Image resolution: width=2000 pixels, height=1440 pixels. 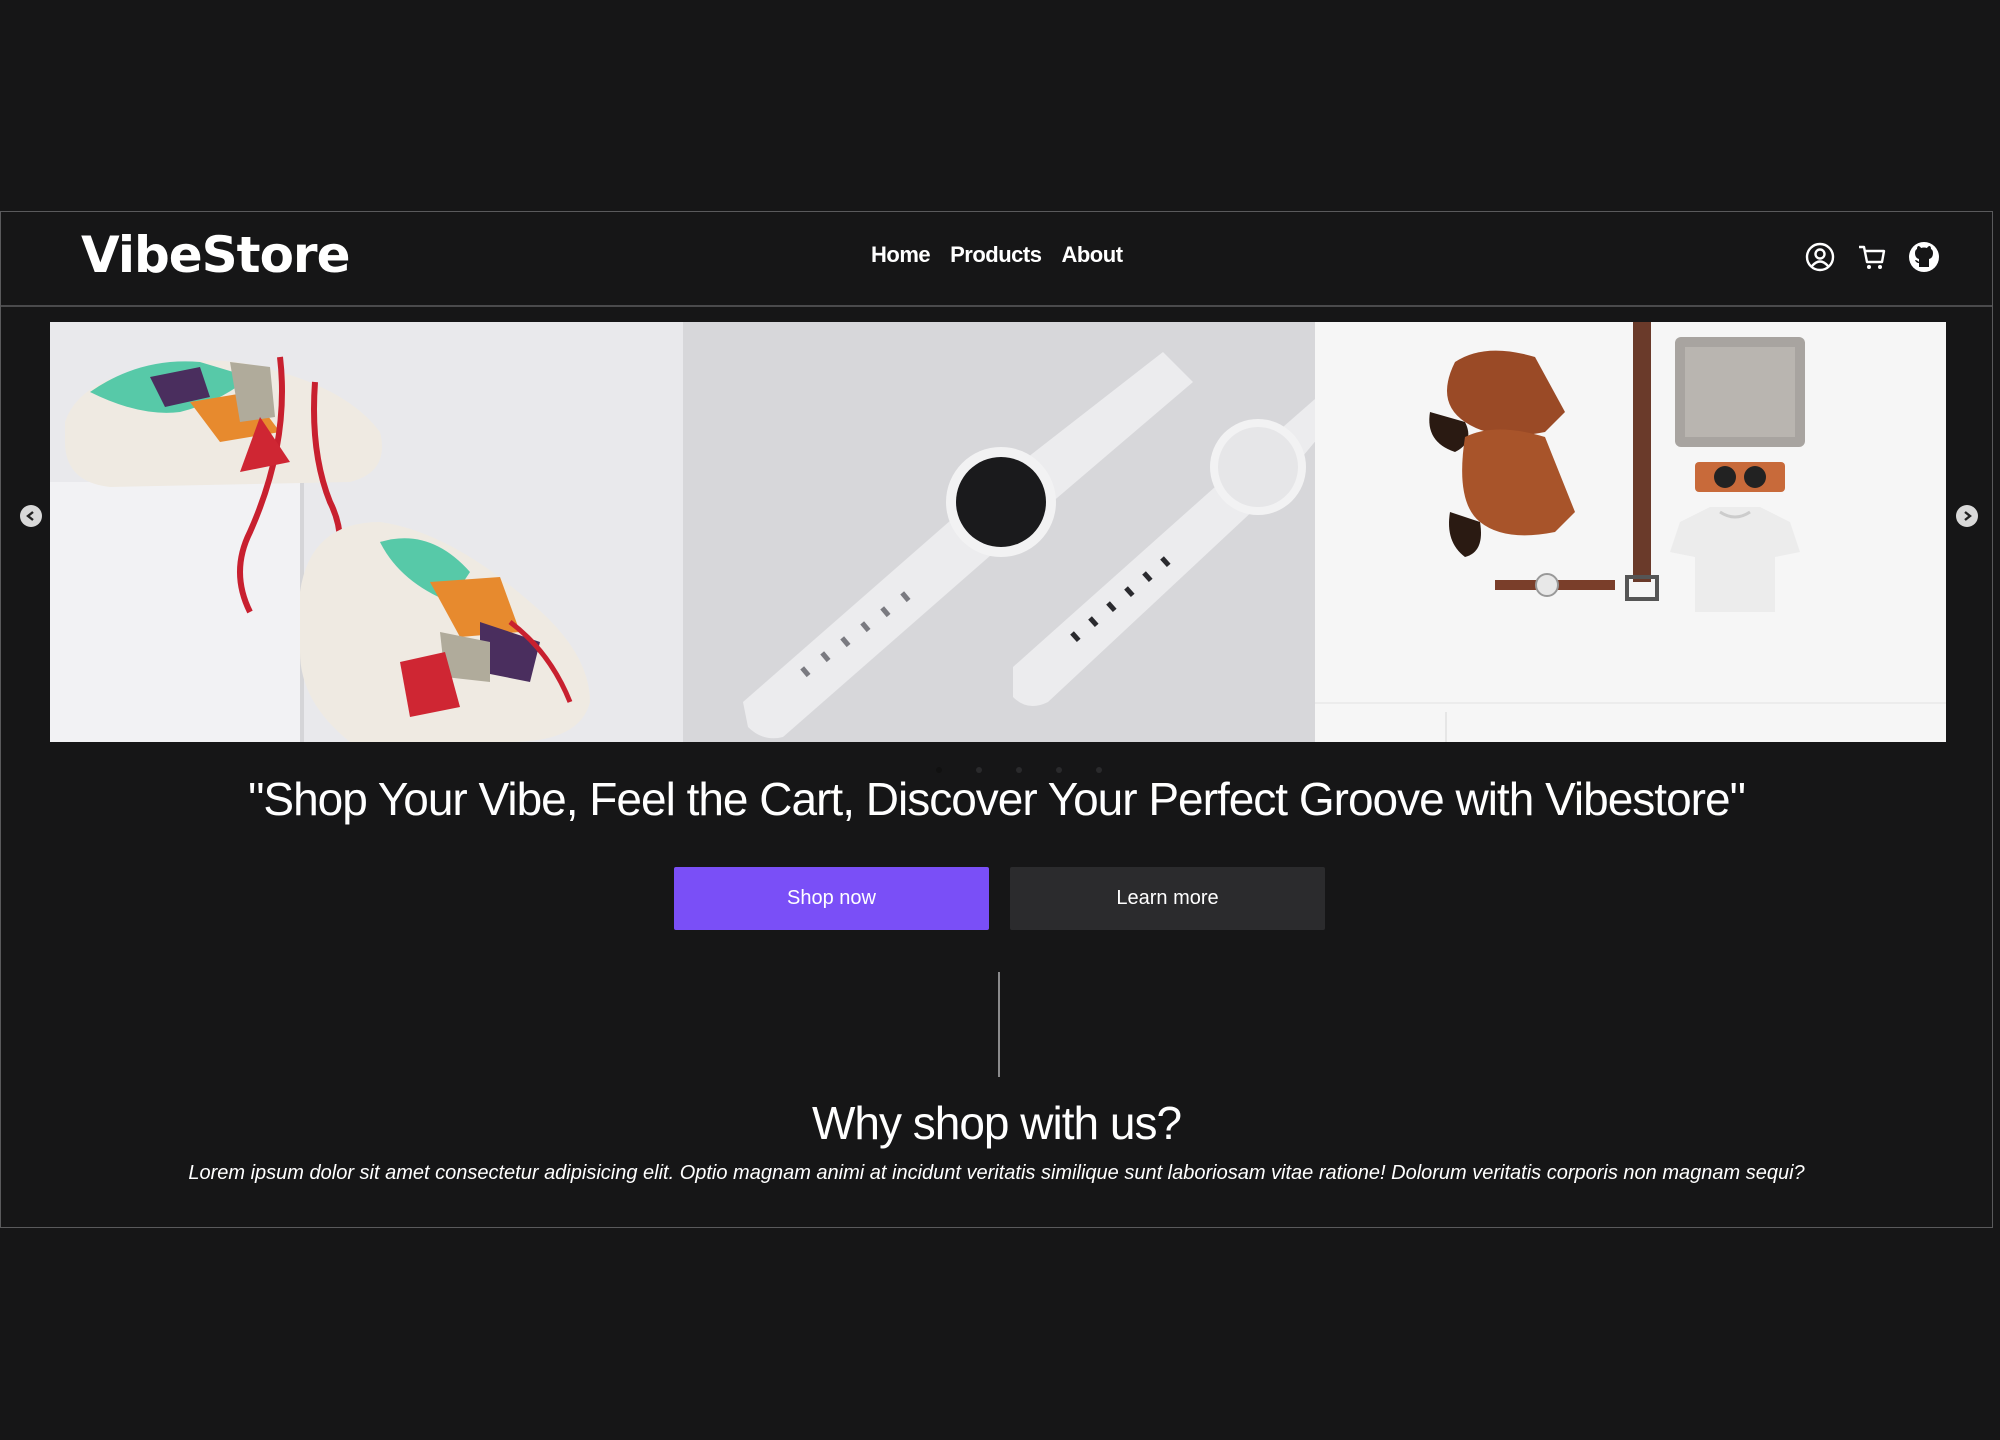 I want to click on github-icon, so click(x=1924, y=257).